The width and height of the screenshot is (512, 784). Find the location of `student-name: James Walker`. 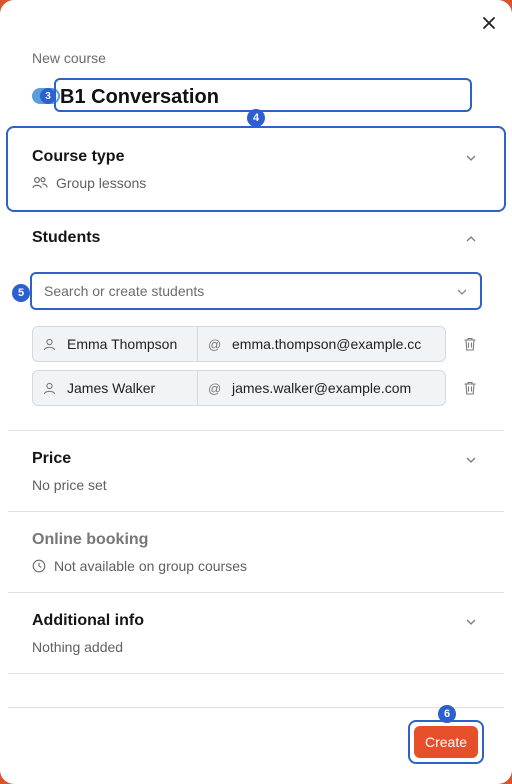

student-name: James Walker is located at coordinates (111, 388).